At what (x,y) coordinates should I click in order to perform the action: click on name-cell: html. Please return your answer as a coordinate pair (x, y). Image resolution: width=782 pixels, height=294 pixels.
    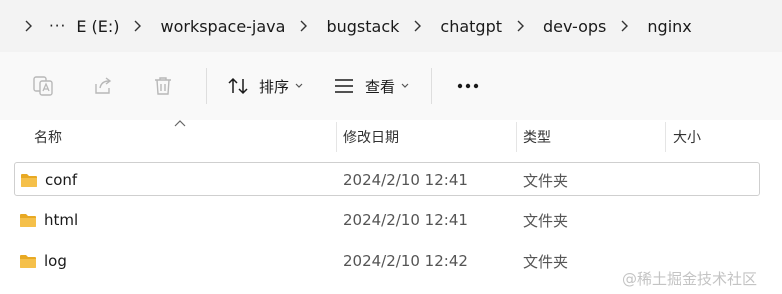
    Looking at the image, I should click on (48, 220).